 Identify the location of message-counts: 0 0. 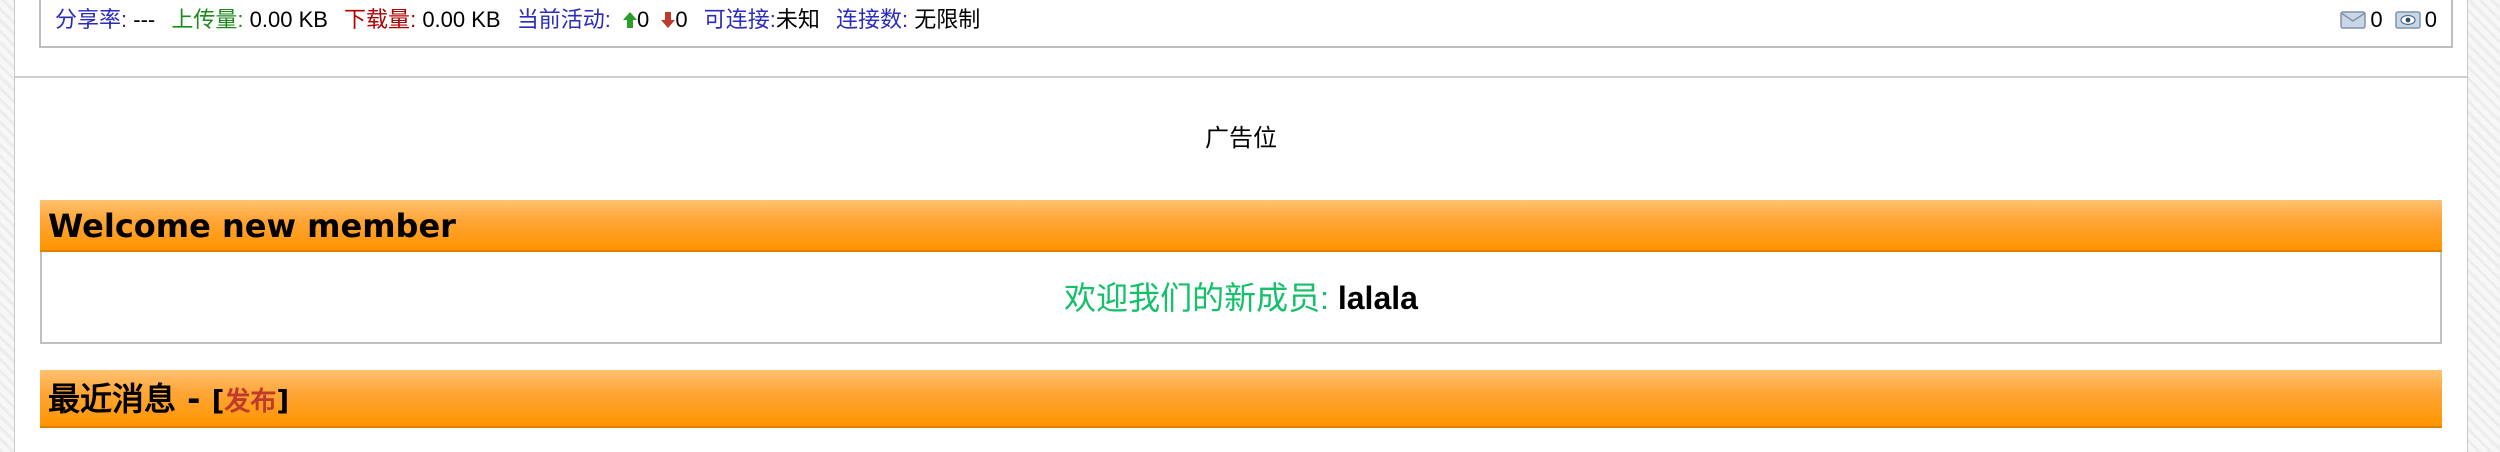
(2385, 20).